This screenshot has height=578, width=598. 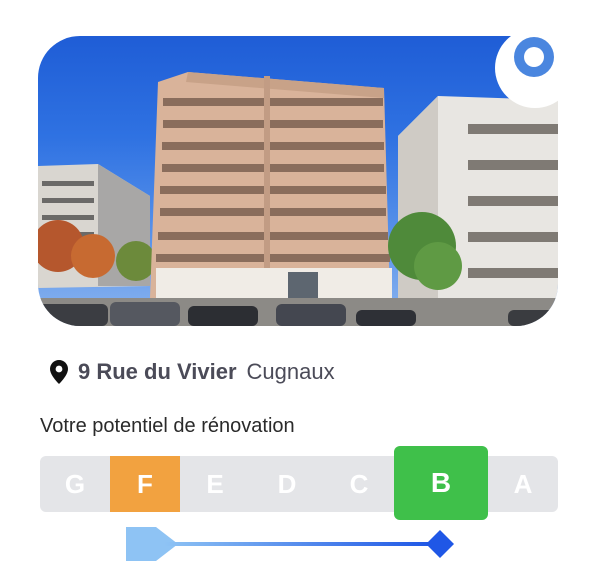 What do you see at coordinates (167, 426) in the screenshot?
I see `renovation-potential-heading: Votre potentiel de rénovation` at bounding box center [167, 426].